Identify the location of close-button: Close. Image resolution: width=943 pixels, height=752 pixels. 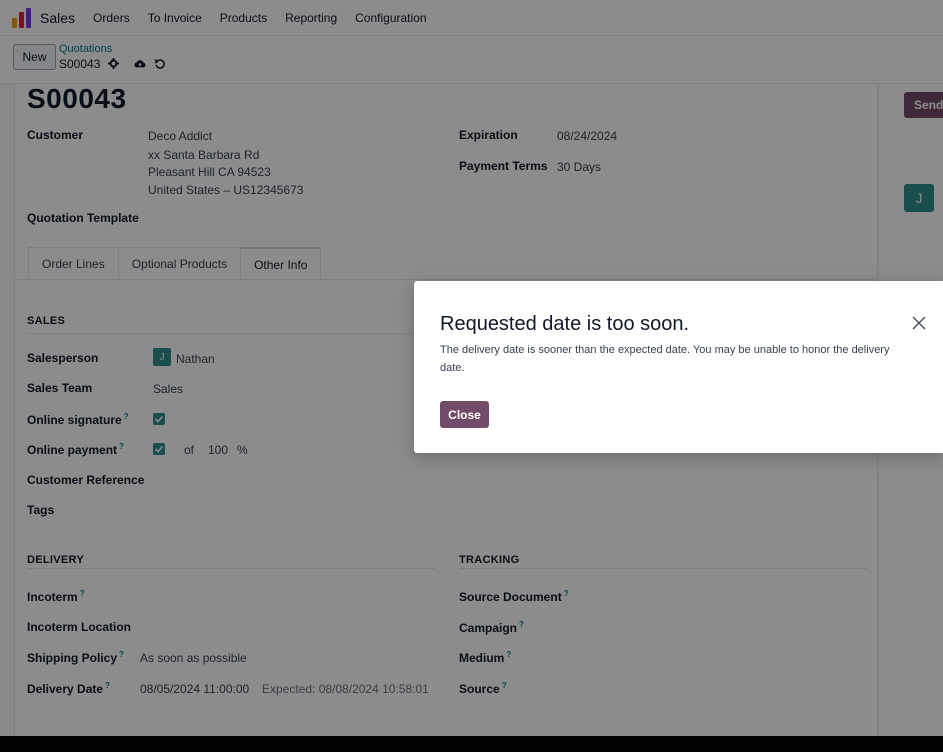
(464, 414).